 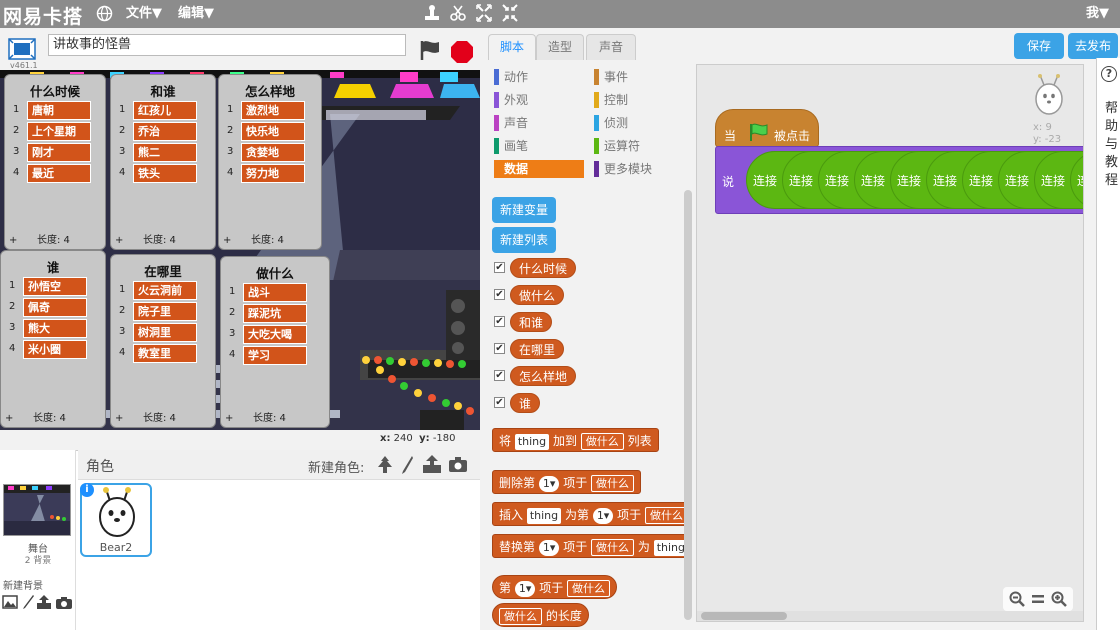 I want to click on category-right-0: 事件, so click(x=638, y=77).